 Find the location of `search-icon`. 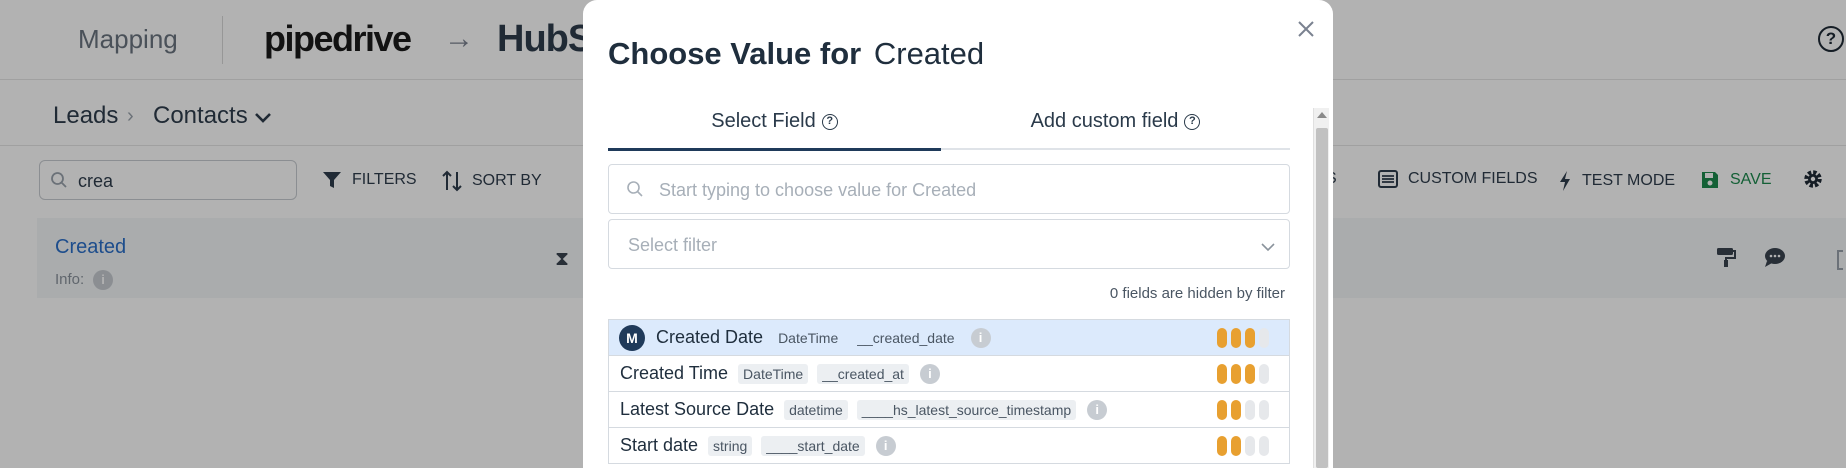

search-icon is located at coordinates (635, 191).